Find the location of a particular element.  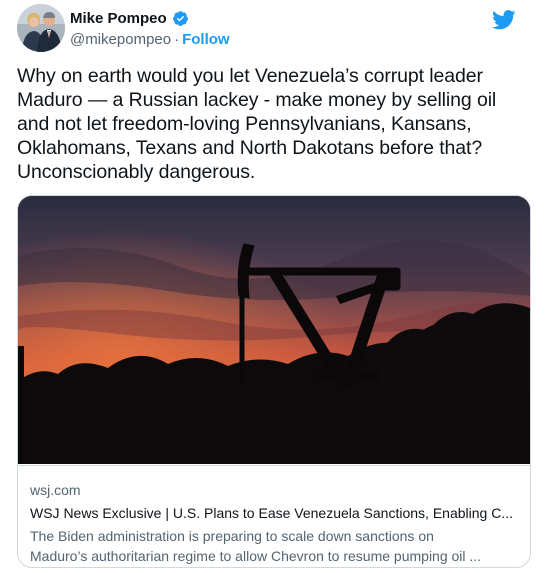

author-handle: @mikepompeo is located at coordinates (120, 39).